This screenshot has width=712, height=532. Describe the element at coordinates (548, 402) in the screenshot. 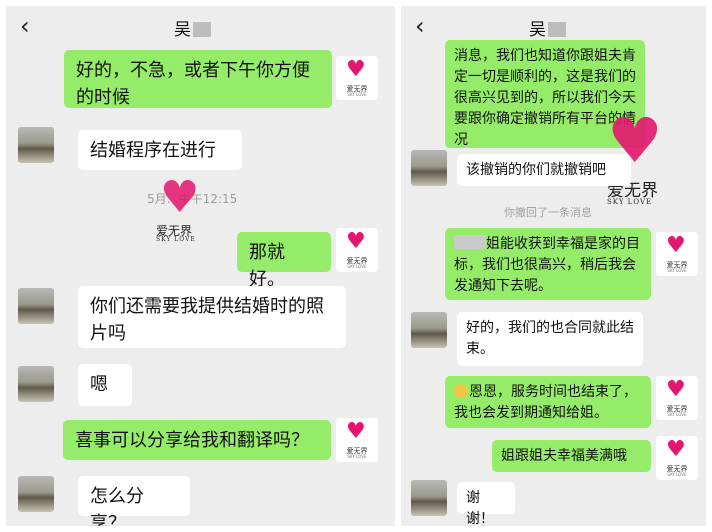

I see `message-bubble-outgoing: 恩恩，服务时间也结束了，我也会发到期通知给姐。` at that location.